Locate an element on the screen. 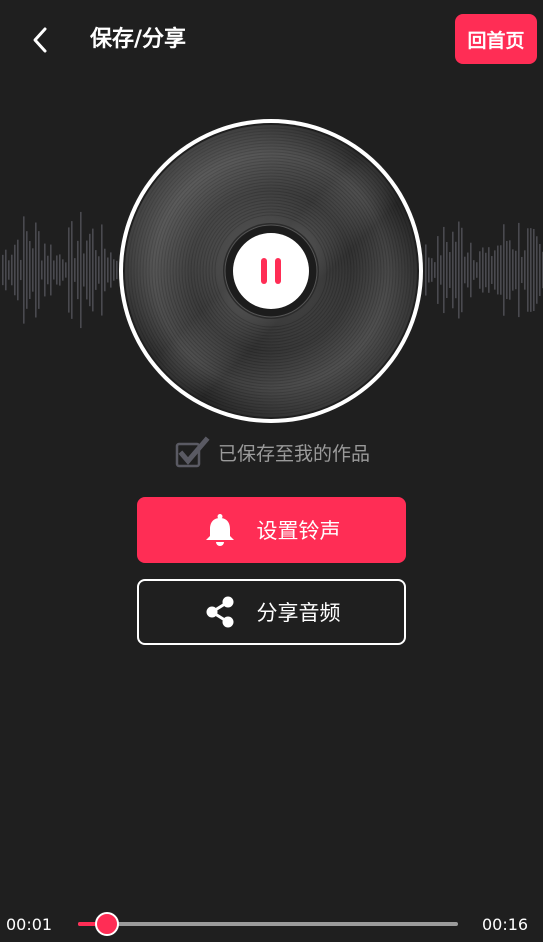 The height and width of the screenshot is (942, 543). set-ringtone-button: 设置铃声 is located at coordinates (271, 530).